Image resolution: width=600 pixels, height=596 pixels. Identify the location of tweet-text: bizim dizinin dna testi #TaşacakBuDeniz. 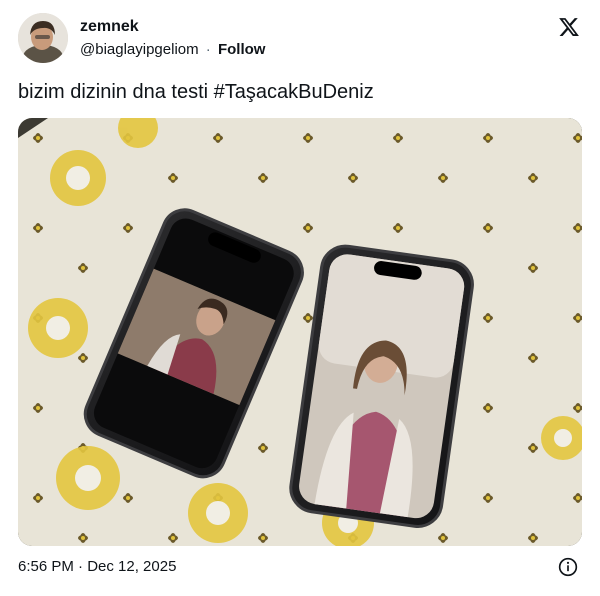
(196, 92).